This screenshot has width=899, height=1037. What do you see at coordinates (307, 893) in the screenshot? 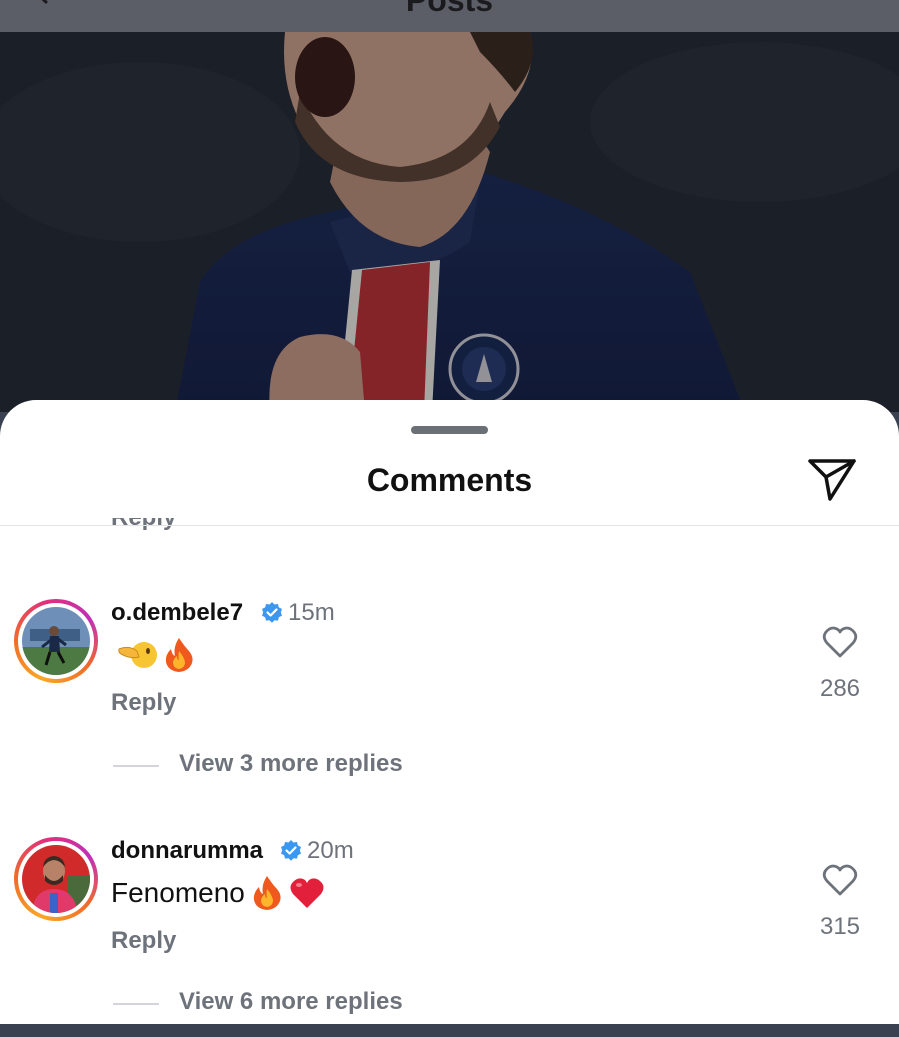
I see `red-heart-emoji` at bounding box center [307, 893].